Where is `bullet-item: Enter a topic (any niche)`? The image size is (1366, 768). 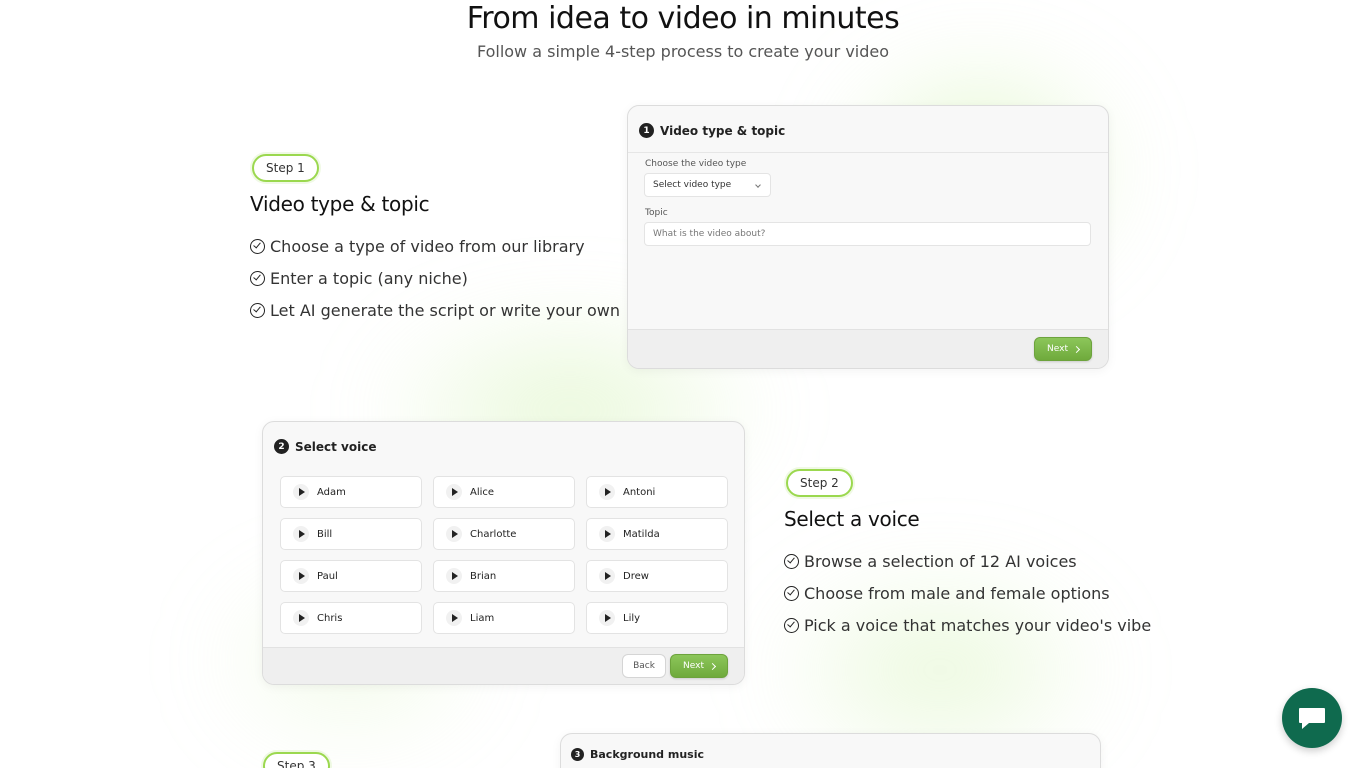 bullet-item: Enter a topic (any niche) is located at coordinates (435, 278).